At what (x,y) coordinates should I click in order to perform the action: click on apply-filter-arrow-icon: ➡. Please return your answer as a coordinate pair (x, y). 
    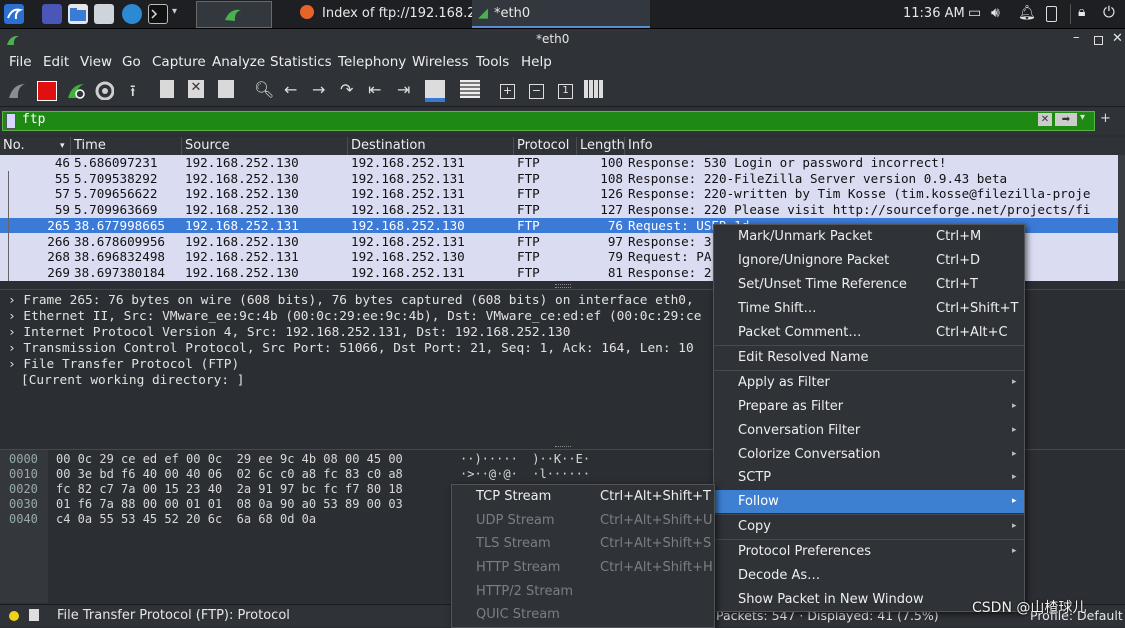
    Looking at the image, I should click on (1066, 119).